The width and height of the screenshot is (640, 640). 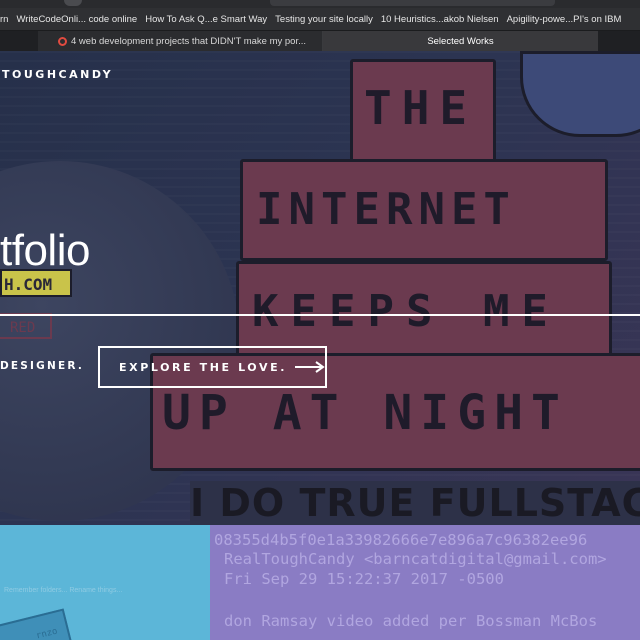 I want to click on site-brand-logo: TOUGHCANDY, so click(x=57, y=74).